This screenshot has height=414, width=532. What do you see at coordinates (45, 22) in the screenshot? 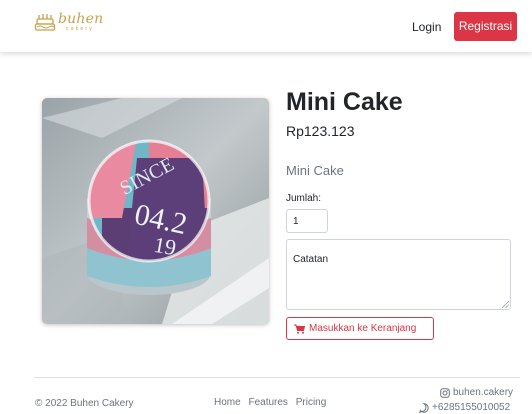
I see `cake-icon` at bounding box center [45, 22].